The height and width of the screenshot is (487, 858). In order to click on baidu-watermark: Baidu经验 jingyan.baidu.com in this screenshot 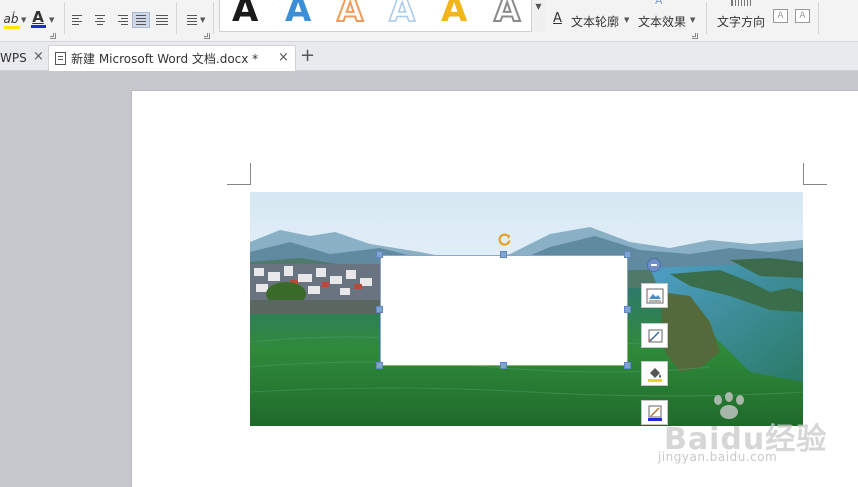, I will do `click(755, 432)`.